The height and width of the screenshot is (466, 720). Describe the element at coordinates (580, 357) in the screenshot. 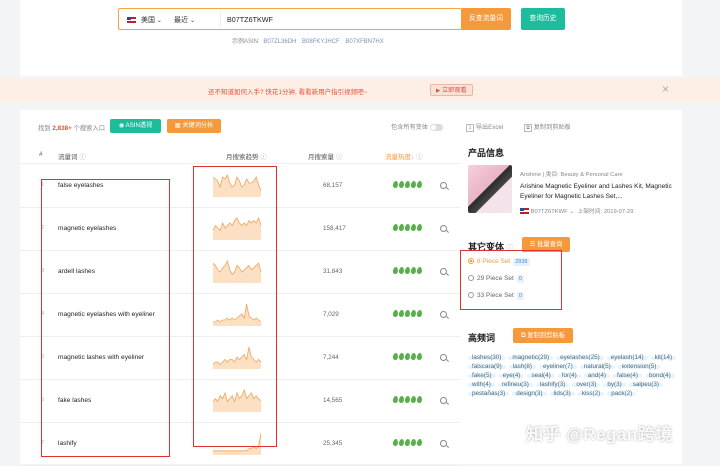

I see `freq-tag: eyelashes(25)` at that location.